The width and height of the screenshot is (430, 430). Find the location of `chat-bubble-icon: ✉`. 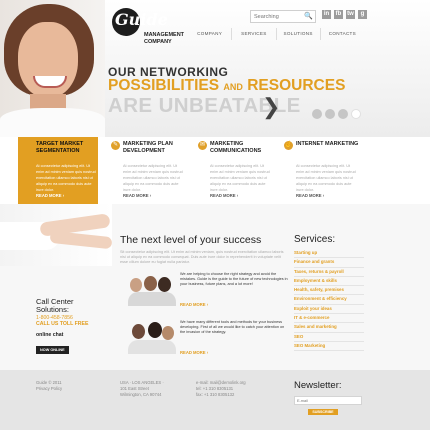

chat-bubble-icon: ✉ is located at coordinates (202, 145).